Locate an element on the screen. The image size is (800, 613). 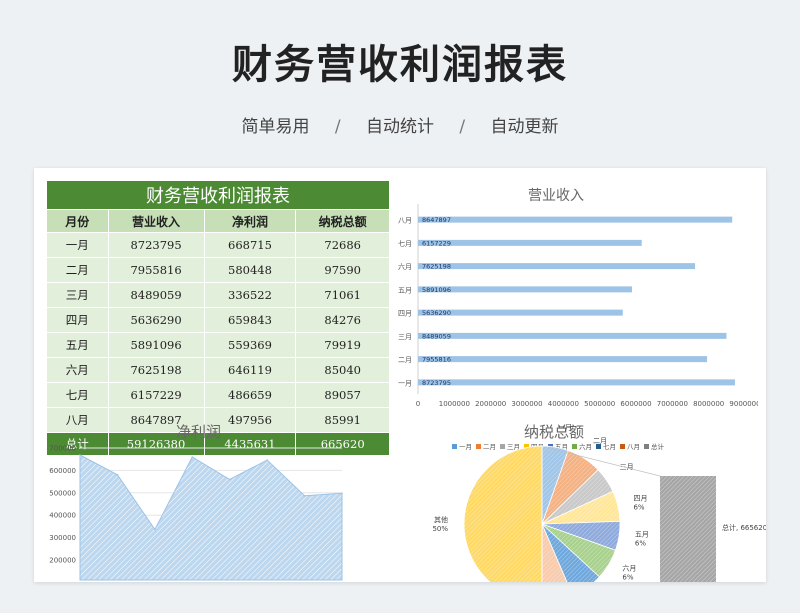
y-tick-label: 400000 is located at coordinates (62, 516).